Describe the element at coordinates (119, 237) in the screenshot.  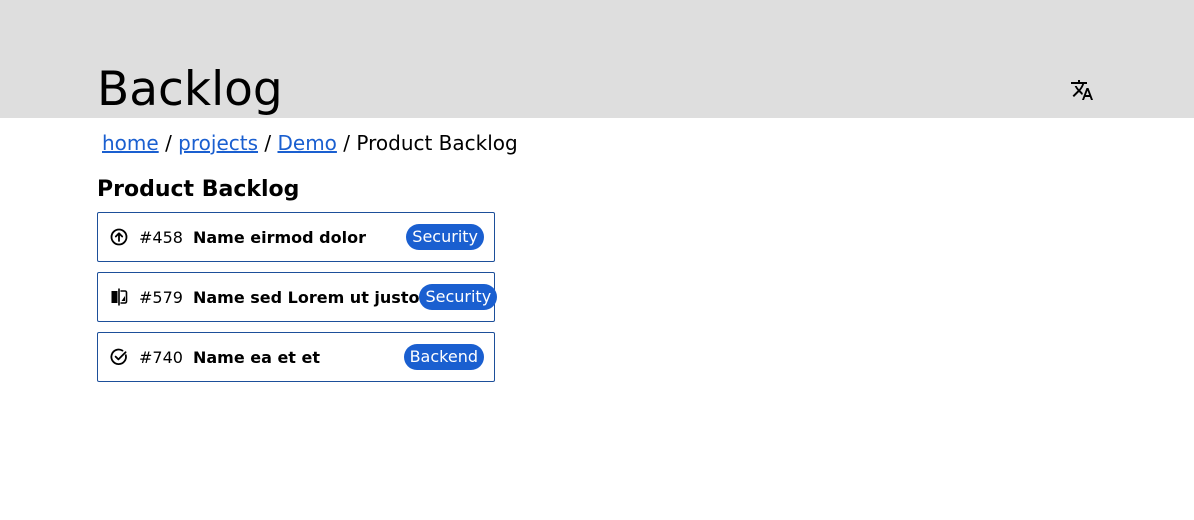
I see `arrow-up-circle-icon` at that location.